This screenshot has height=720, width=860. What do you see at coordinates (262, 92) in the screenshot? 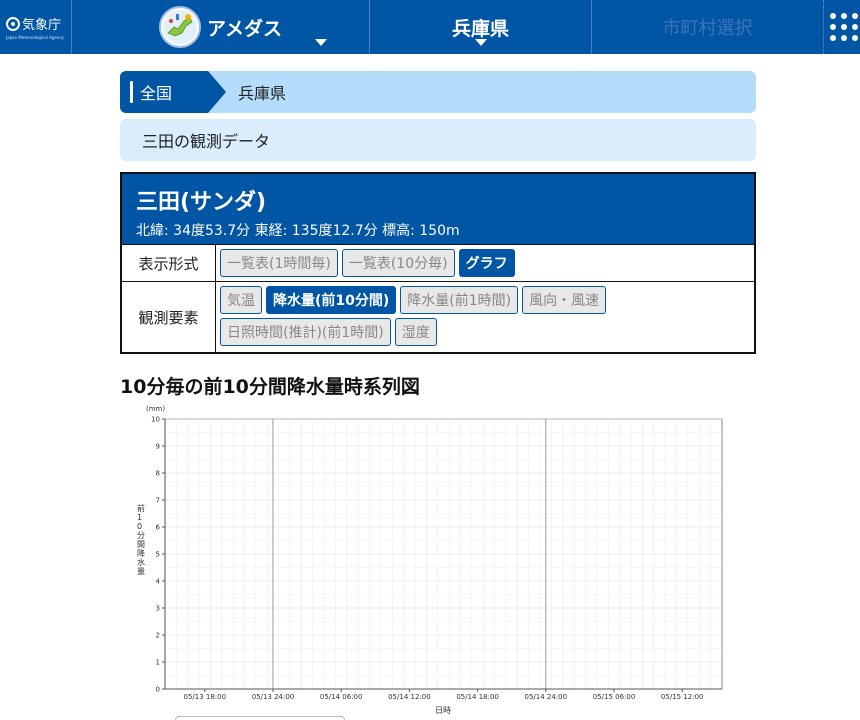
I see `breadcrumb-prefecture: 兵庫県` at bounding box center [262, 92].